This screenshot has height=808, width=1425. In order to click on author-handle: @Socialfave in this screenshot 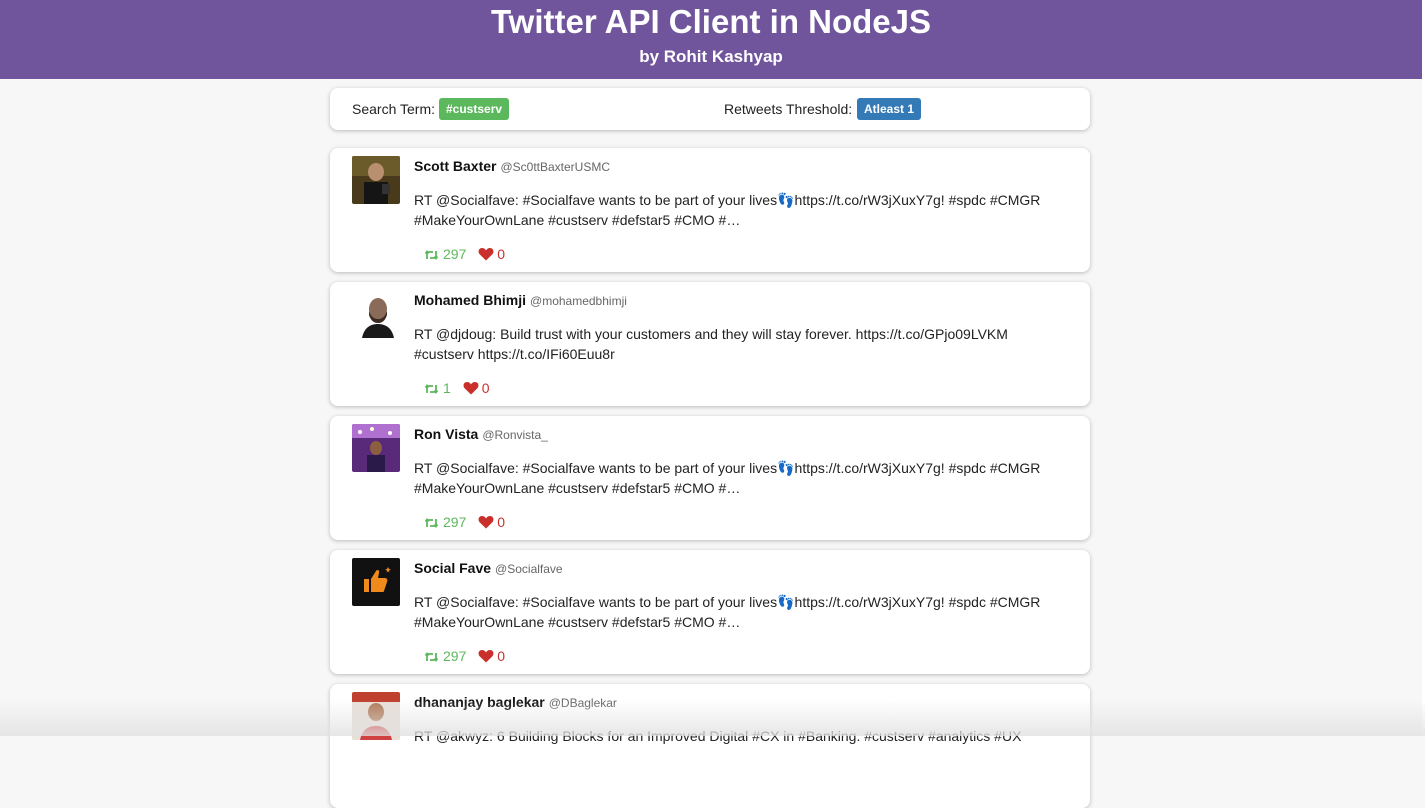, I will do `click(529, 569)`.